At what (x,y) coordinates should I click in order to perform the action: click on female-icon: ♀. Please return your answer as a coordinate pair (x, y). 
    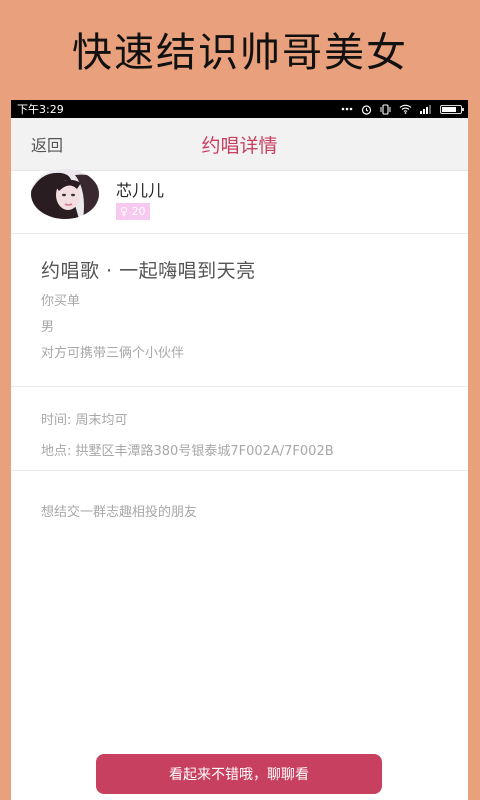
    Looking at the image, I should click on (124, 211).